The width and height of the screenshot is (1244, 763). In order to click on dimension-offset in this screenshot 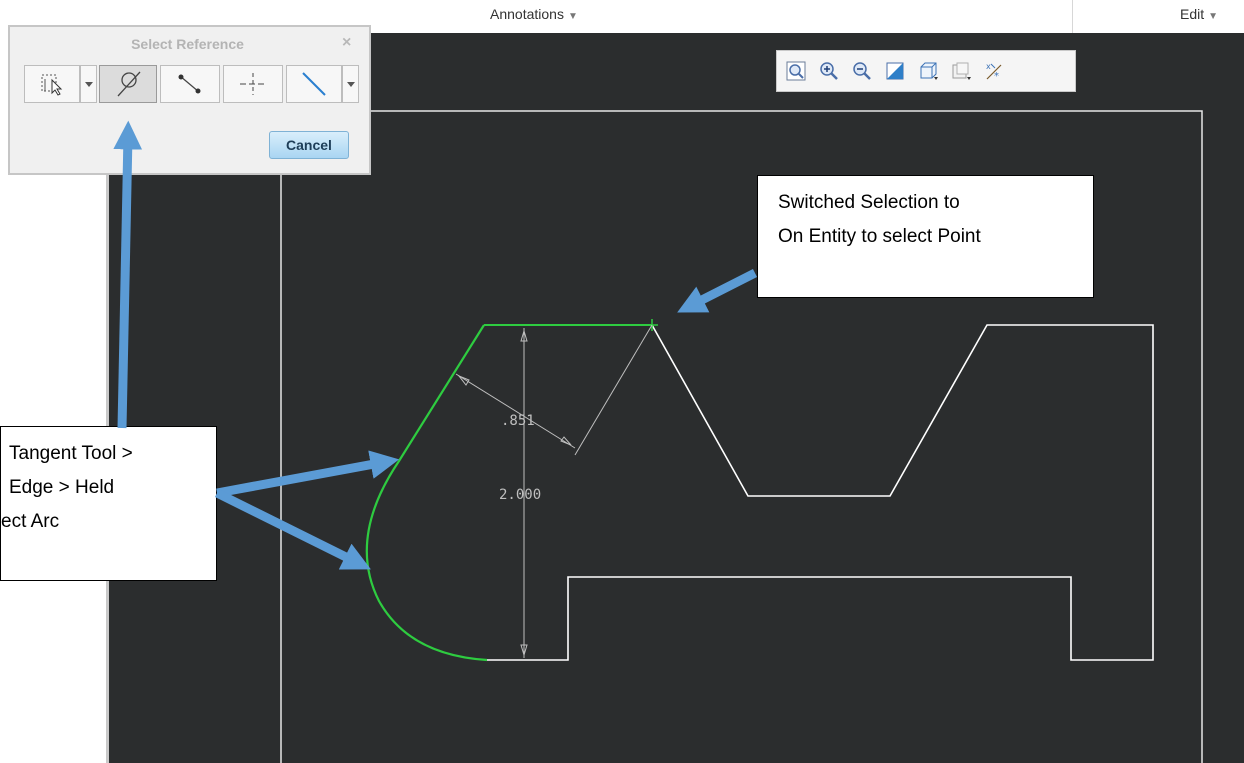, I will do `click(554, 390)`.